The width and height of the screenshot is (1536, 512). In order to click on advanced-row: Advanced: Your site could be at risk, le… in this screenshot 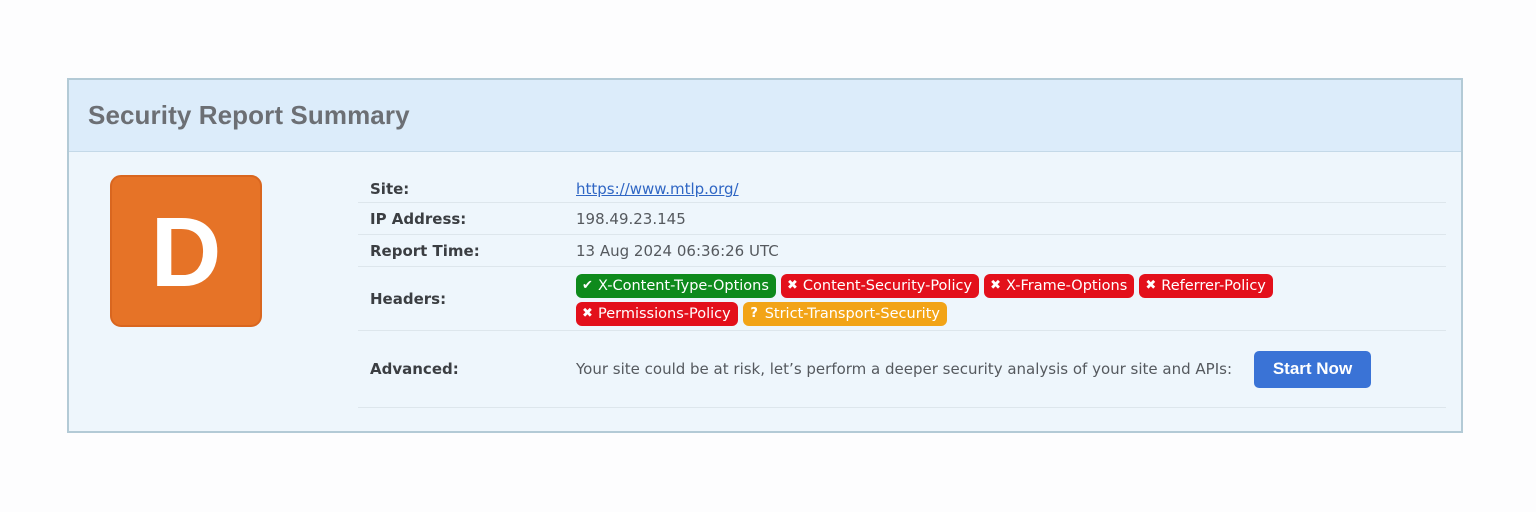, I will do `click(902, 369)`.